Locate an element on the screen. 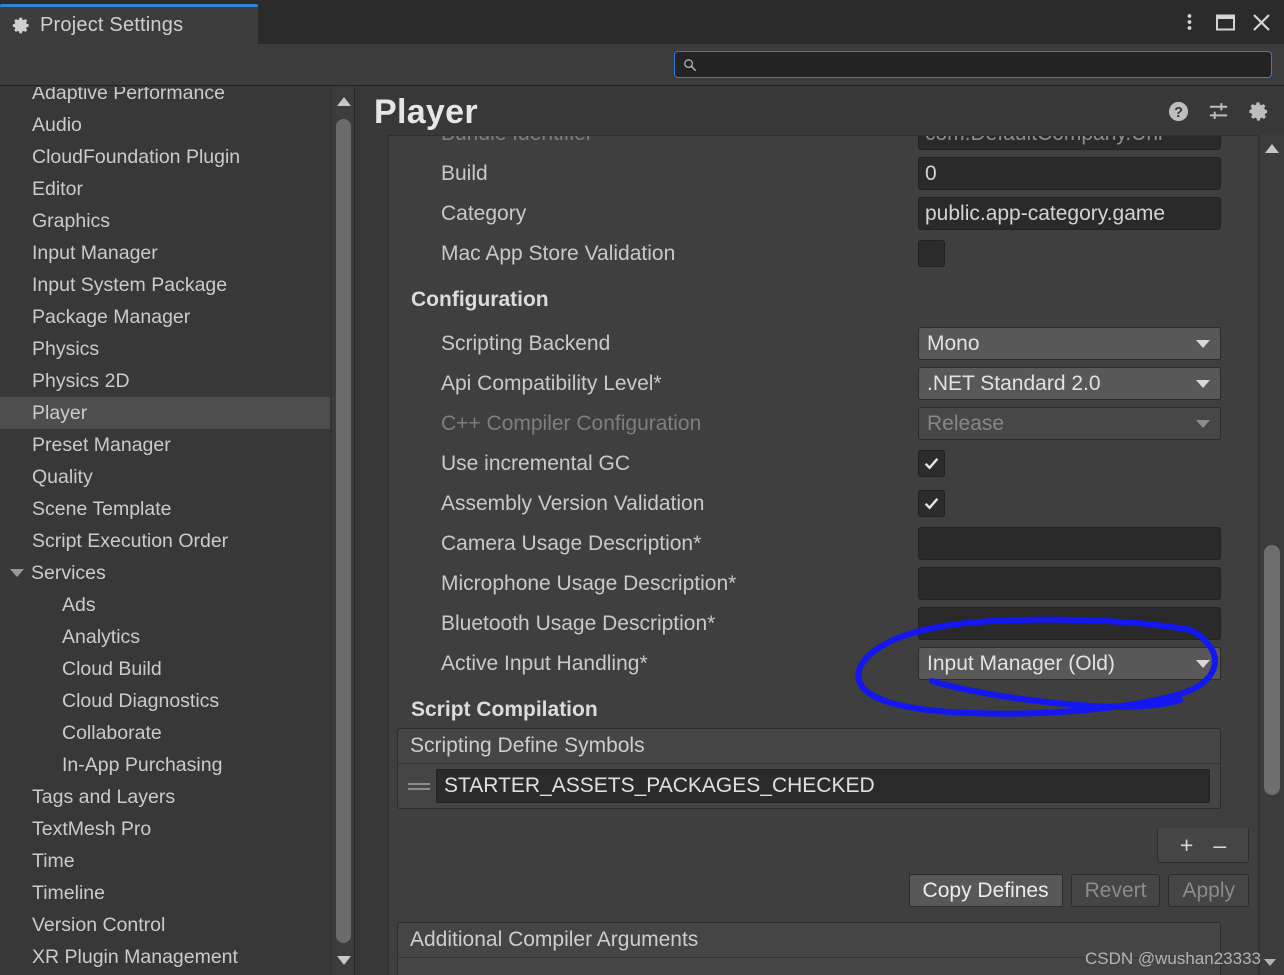 This screenshot has width=1284, height=975. mac-app-store-validation-checkbox is located at coordinates (931, 253).